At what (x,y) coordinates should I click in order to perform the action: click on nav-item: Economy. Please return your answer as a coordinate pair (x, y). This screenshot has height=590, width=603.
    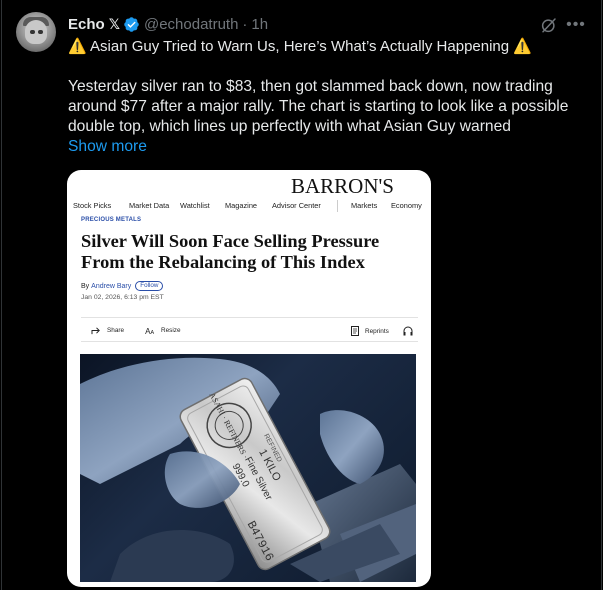
    Looking at the image, I should click on (406, 205).